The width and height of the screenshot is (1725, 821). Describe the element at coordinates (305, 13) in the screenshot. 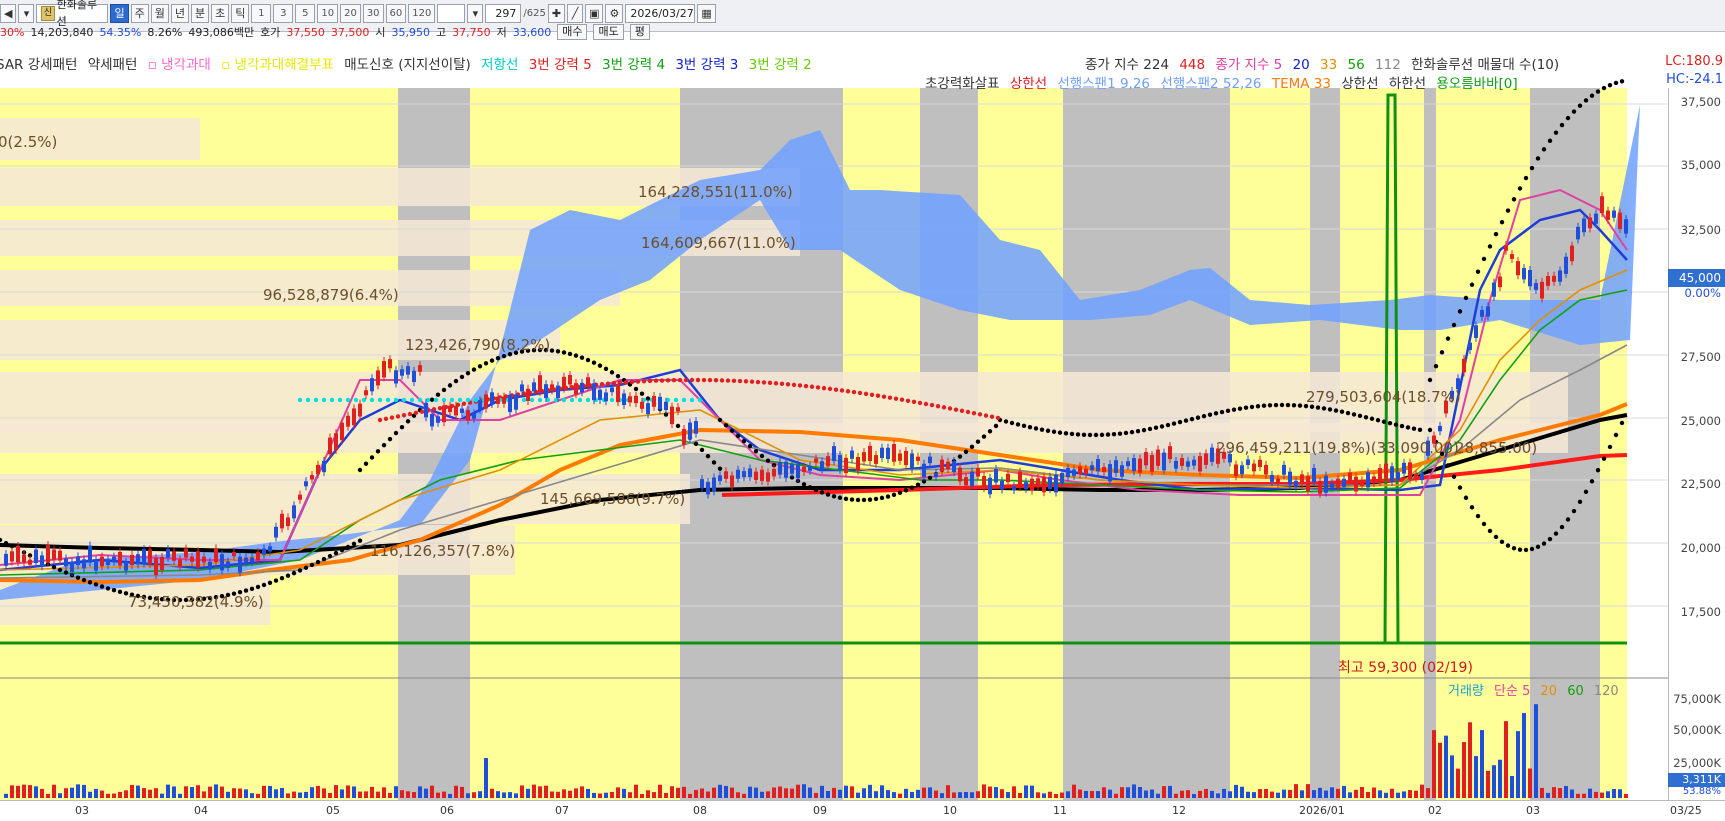

I see `interval-5-button: 5` at that location.